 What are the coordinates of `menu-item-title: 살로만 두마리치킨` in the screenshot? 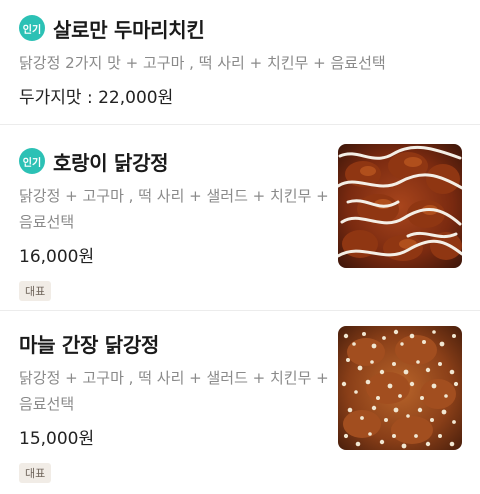 It's located at (129, 29).